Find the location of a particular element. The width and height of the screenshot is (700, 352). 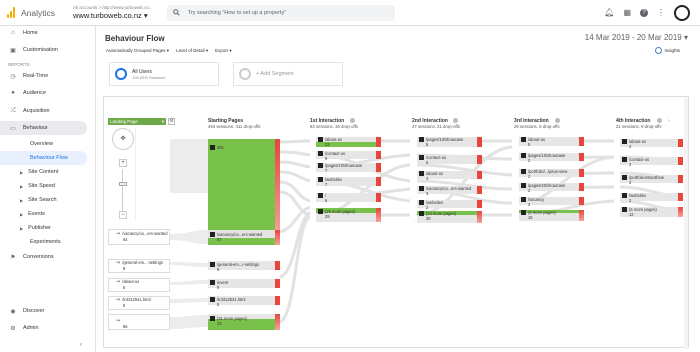

vertical-scrollbar is located at coordinates (686, 223).